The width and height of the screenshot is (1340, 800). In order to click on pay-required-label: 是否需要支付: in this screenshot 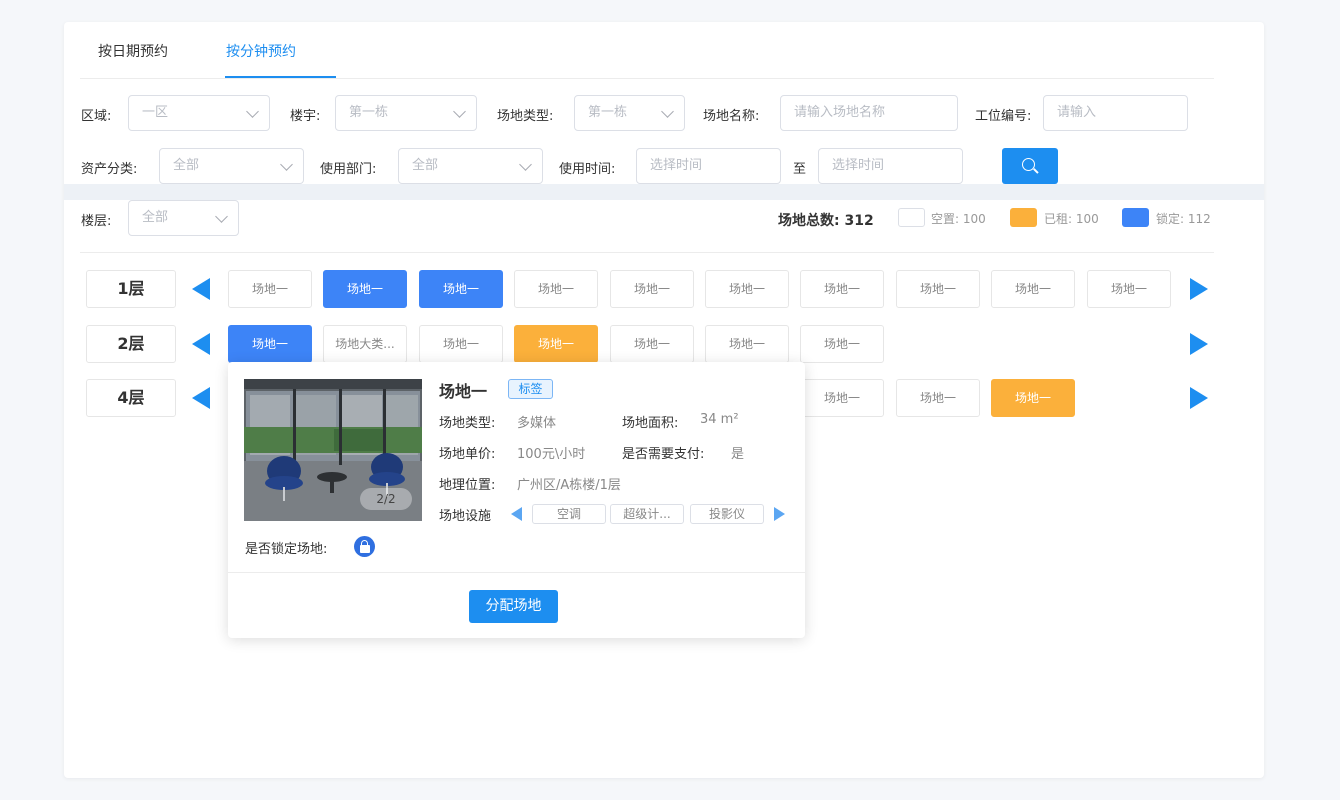, I will do `click(663, 454)`.